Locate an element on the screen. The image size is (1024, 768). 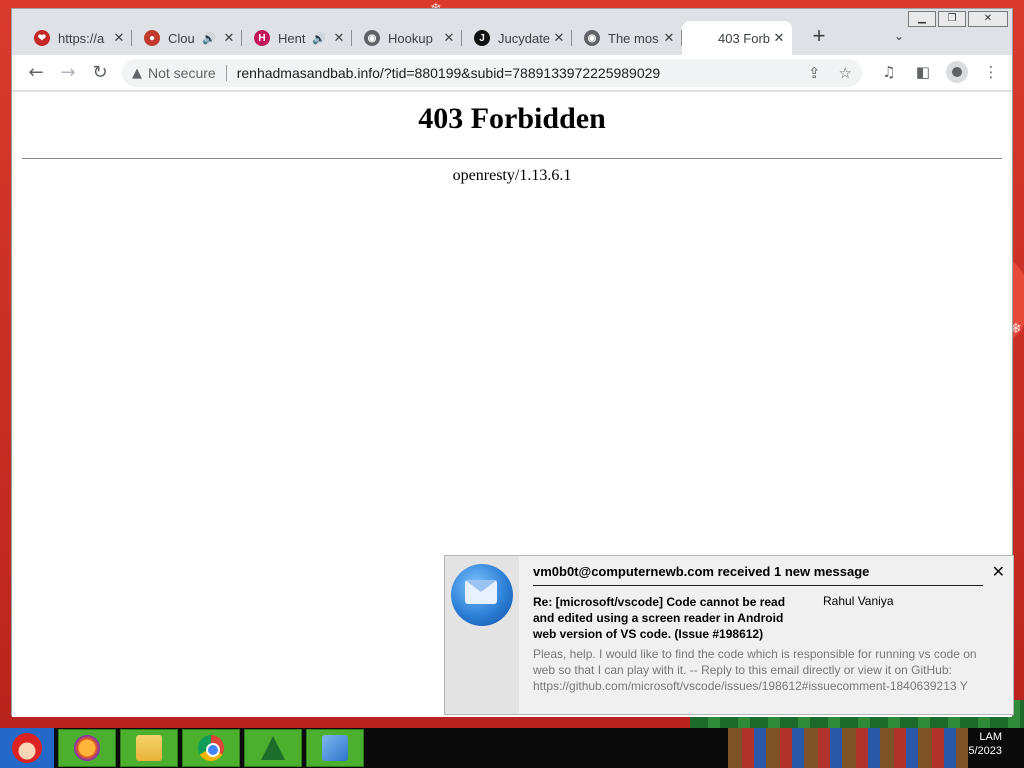
browser-tab: ● Clou 🔊 ✕ is located at coordinates (187, 38).